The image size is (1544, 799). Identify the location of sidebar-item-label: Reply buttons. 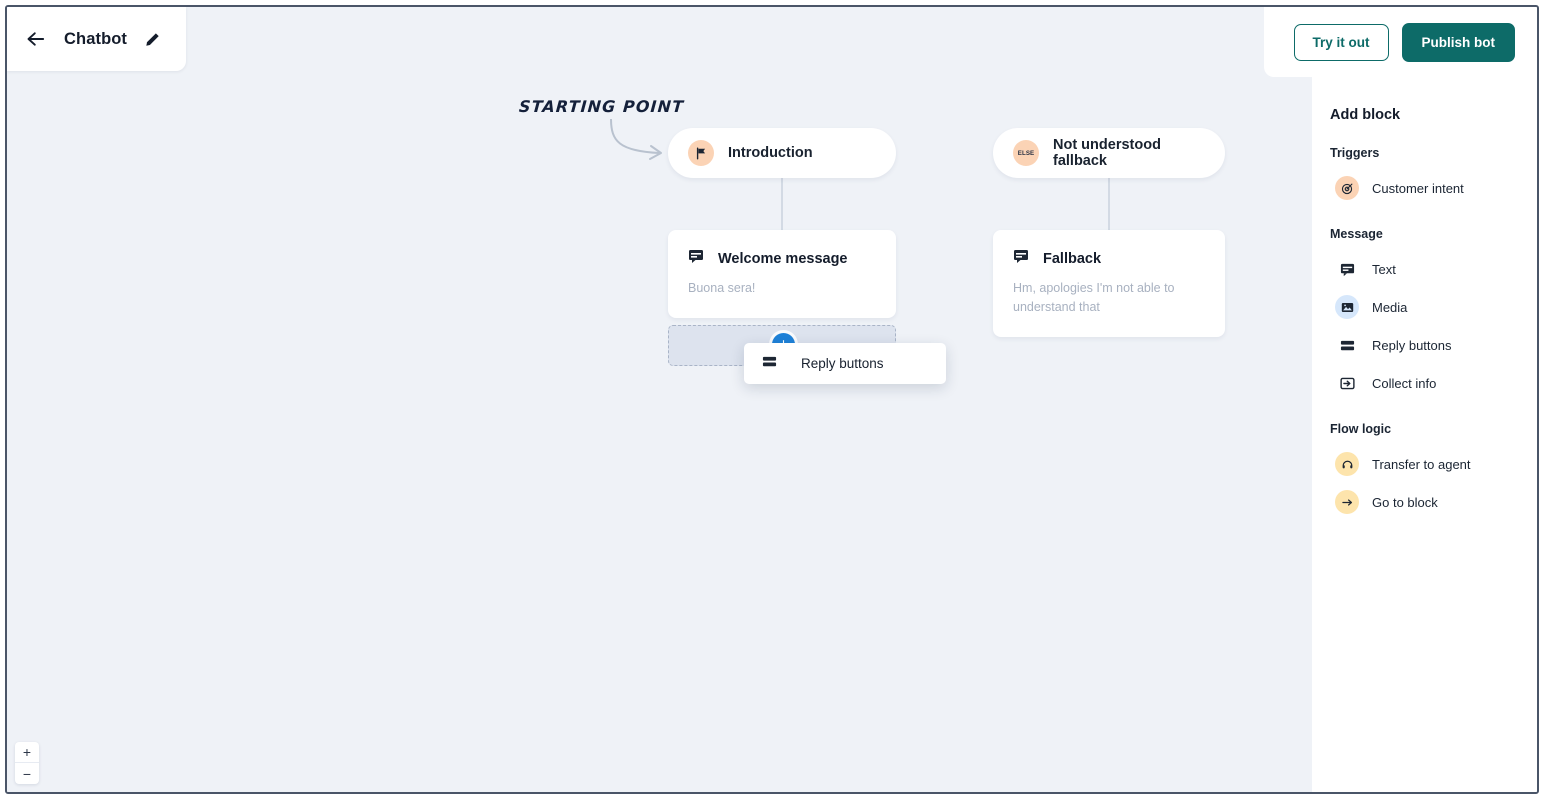
(1412, 345).